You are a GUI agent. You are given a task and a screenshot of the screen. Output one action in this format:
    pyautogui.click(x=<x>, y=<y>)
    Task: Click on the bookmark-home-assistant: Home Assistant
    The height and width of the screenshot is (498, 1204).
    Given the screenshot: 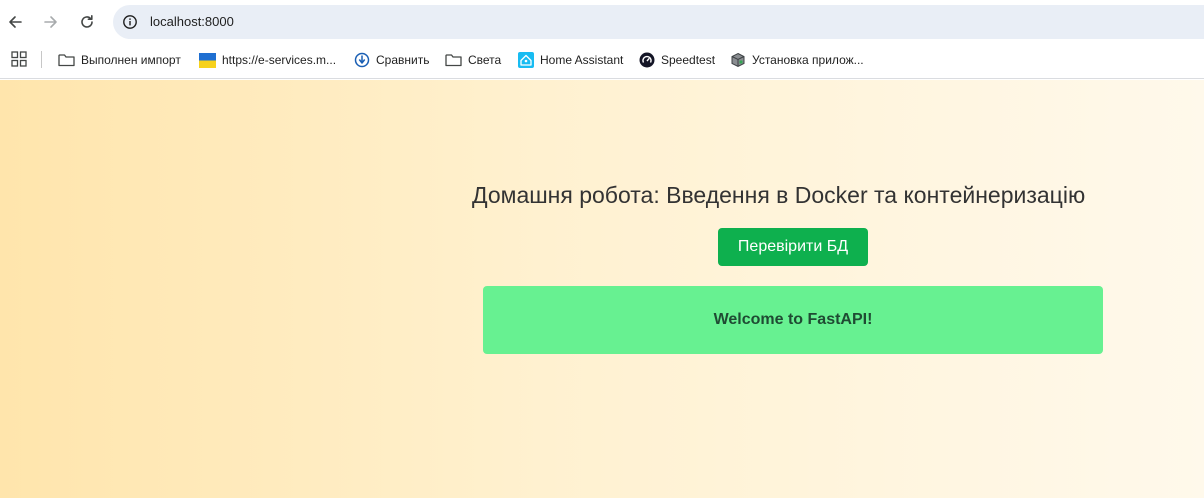 What is the action you would take?
    pyautogui.click(x=570, y=60)
    